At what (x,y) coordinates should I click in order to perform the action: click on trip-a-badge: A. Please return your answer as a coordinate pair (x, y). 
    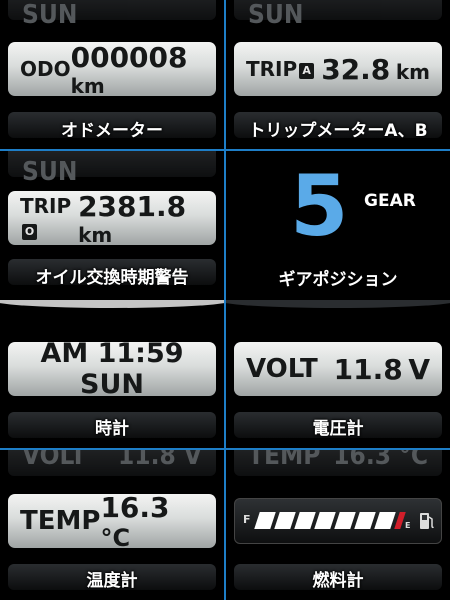
    Looking at the image, I should click on (307, 70).